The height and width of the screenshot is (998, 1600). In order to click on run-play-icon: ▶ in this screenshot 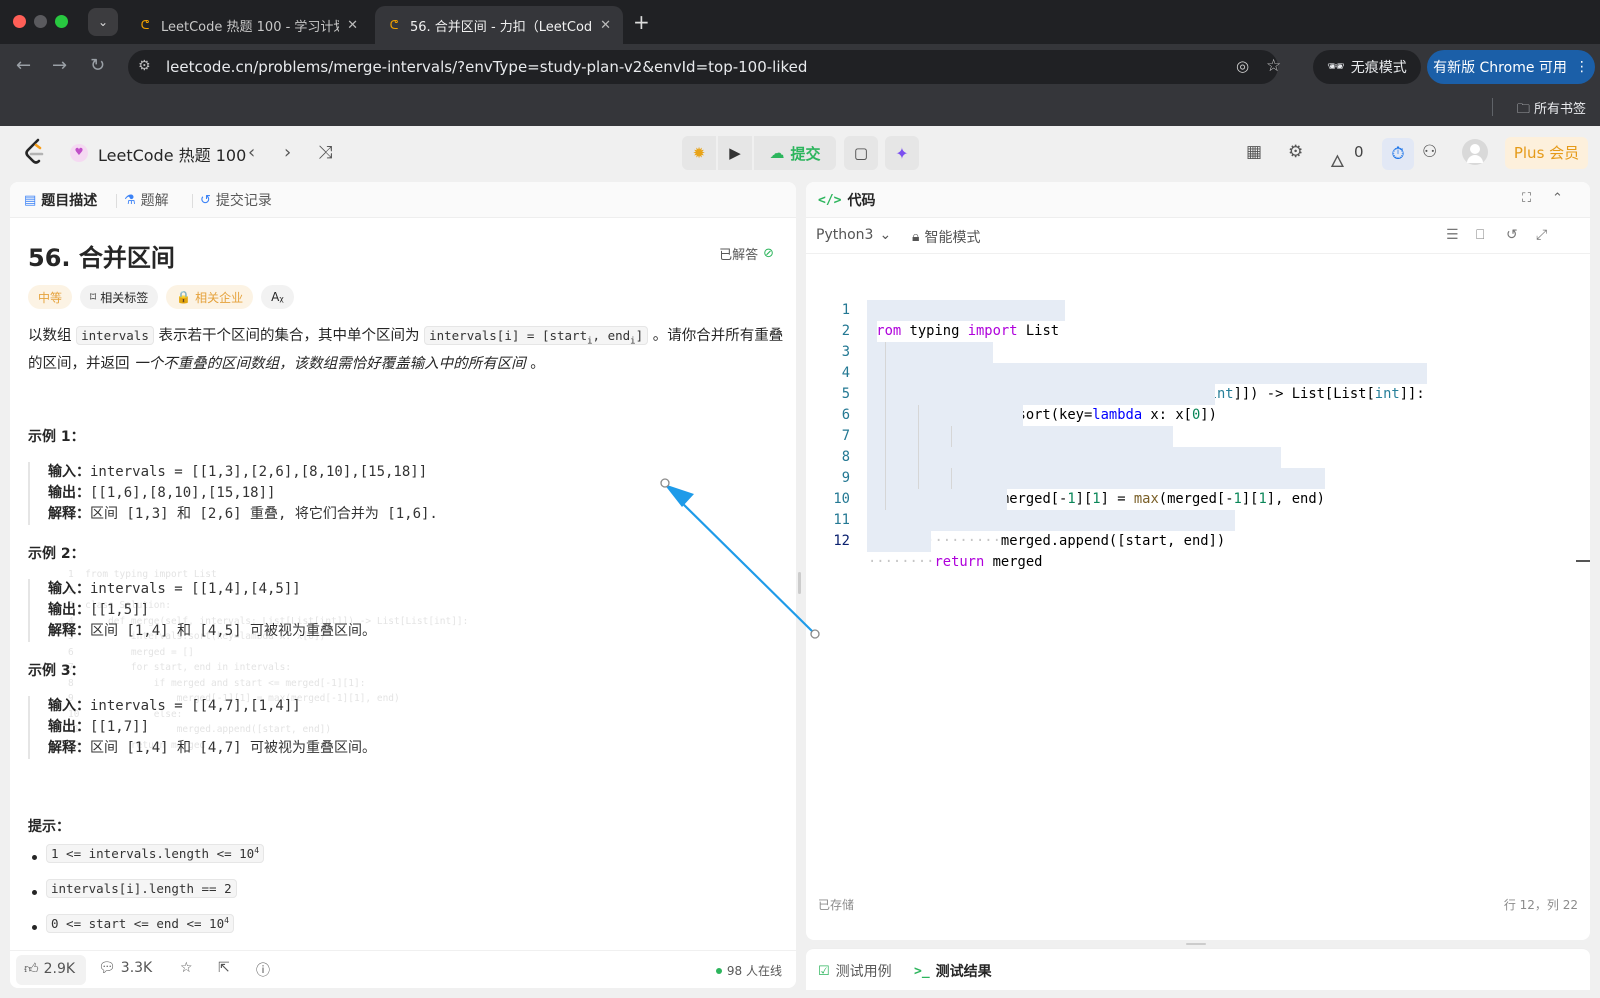, I will do `click(735, 153)`.